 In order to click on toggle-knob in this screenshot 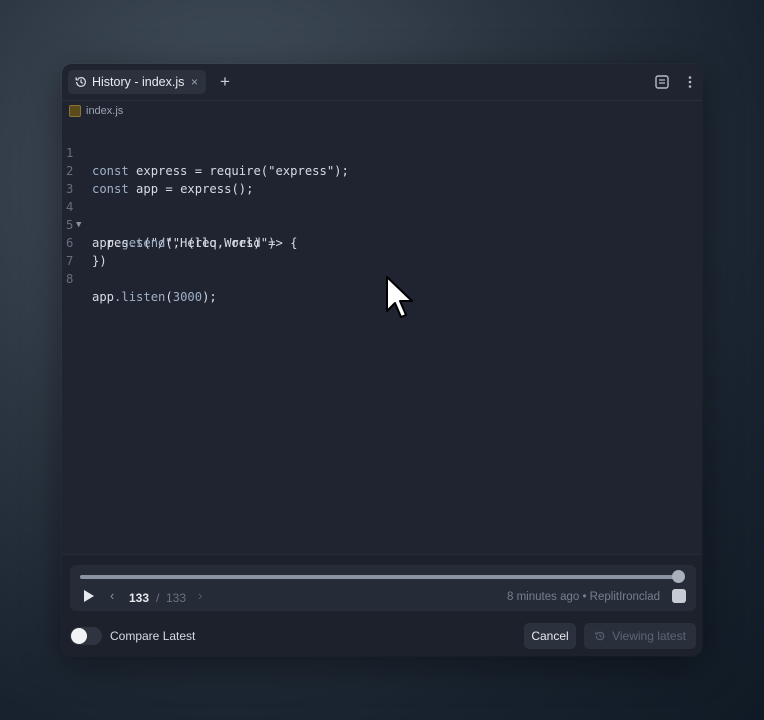, I will do `click(79, 636)`.